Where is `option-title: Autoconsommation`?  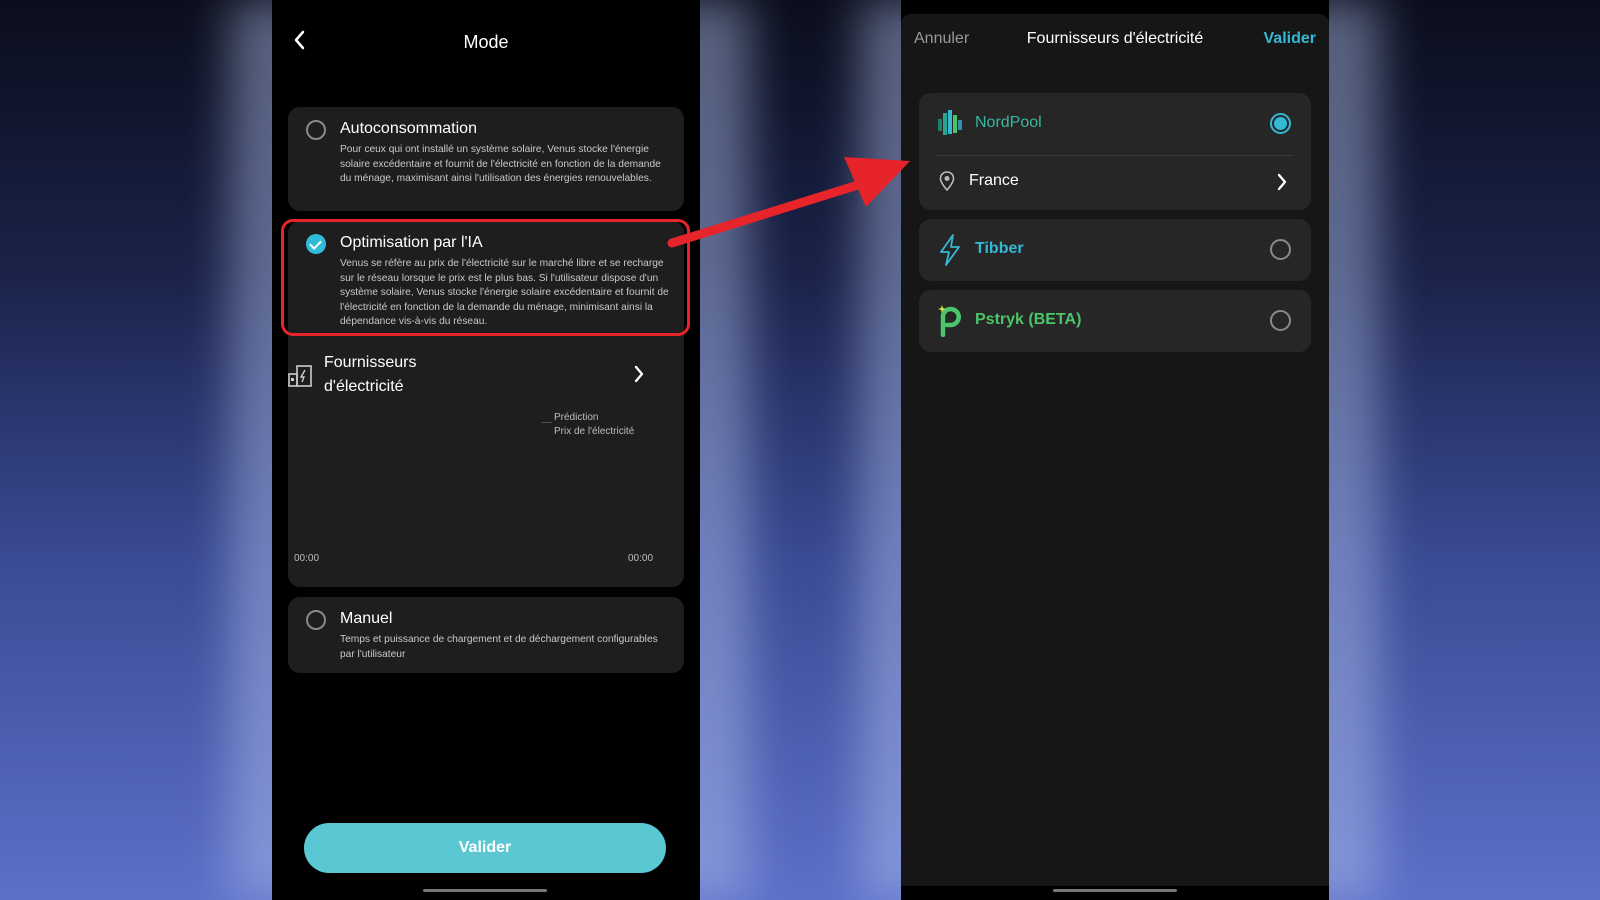
option-title: Autoconsommation is located at coordinates (408, 128).